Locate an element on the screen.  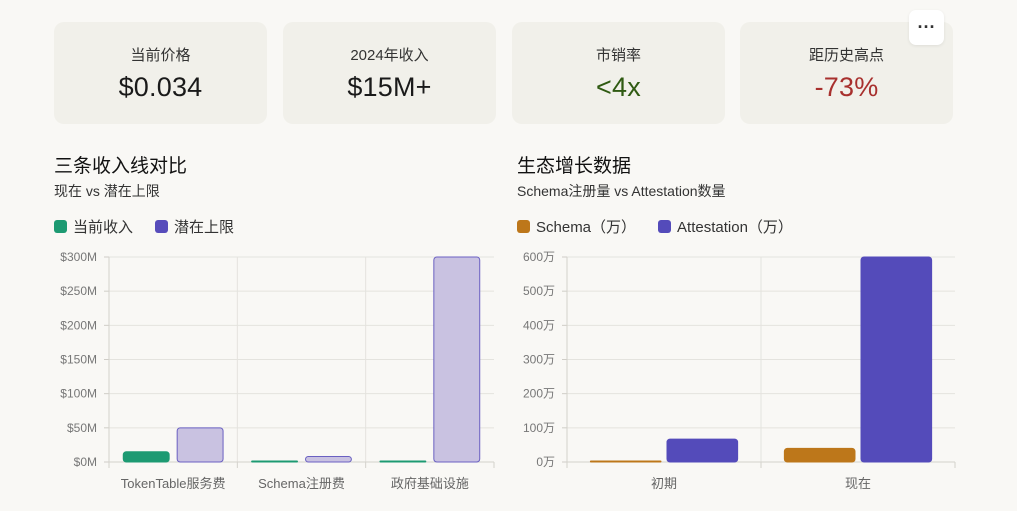
x-tick-label: 初期 is located at coordinates (664, 483).